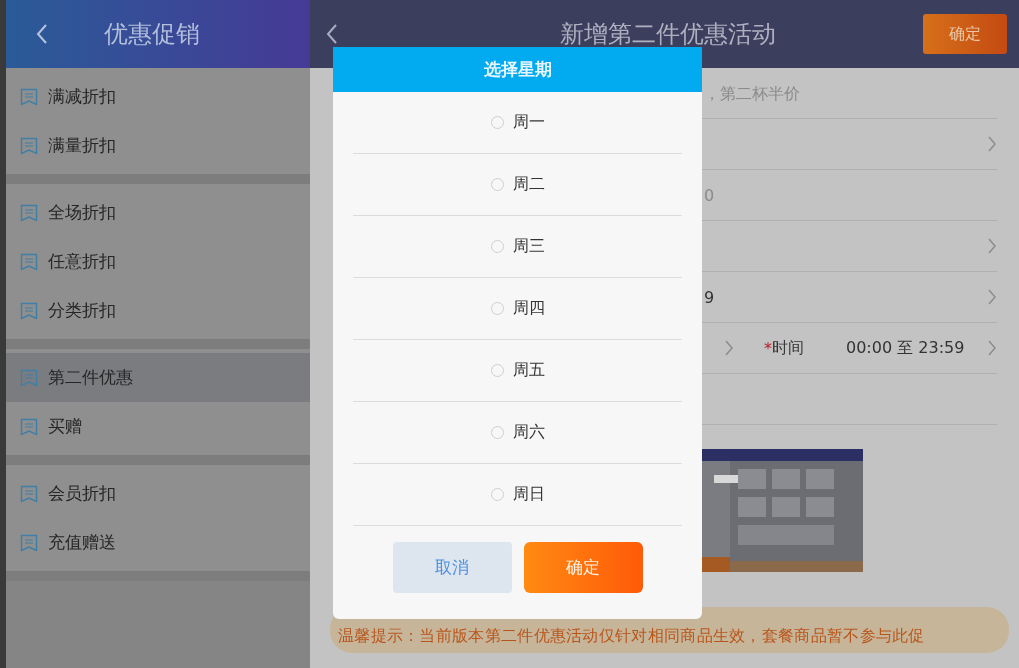 The width and height of the screenshot is (1019, 668). What do you see at coordinates (848, 93) in the screenshot?
I see `text-input: ，第二杯半价` at bounding box center [848, 93].